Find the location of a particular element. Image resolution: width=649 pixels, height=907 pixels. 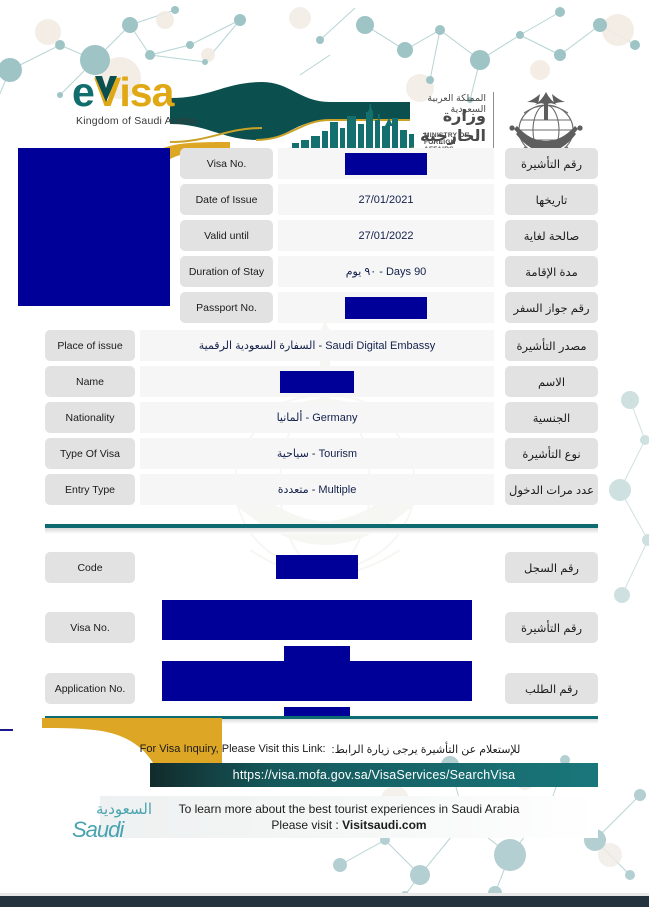

barcode-row: Code رقم السجل is located at coordinates (324, 568).